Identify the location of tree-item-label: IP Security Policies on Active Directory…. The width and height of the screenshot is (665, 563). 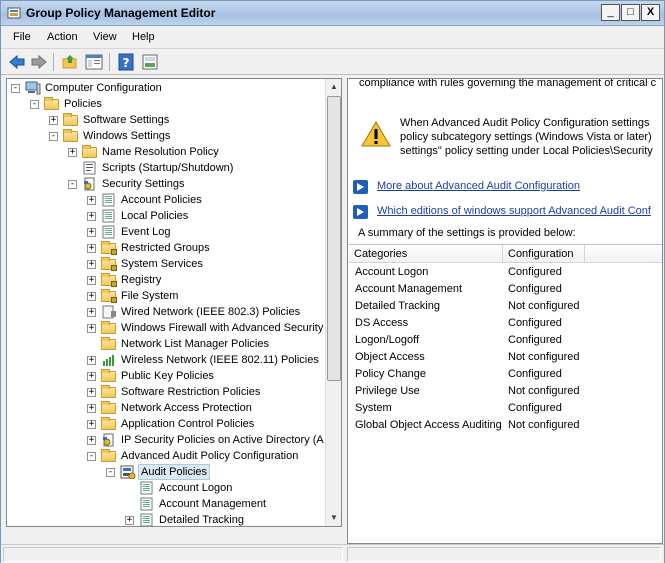
(222, 440).